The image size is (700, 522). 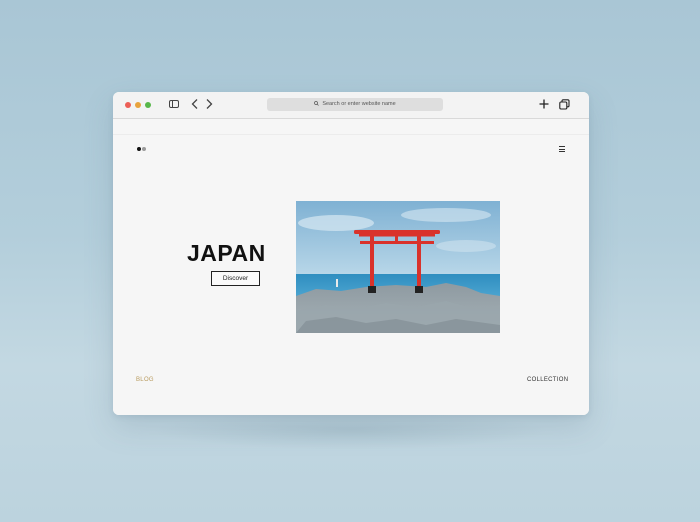 I want to click on hero-title: JAPAN, so click(x=226, y=253).